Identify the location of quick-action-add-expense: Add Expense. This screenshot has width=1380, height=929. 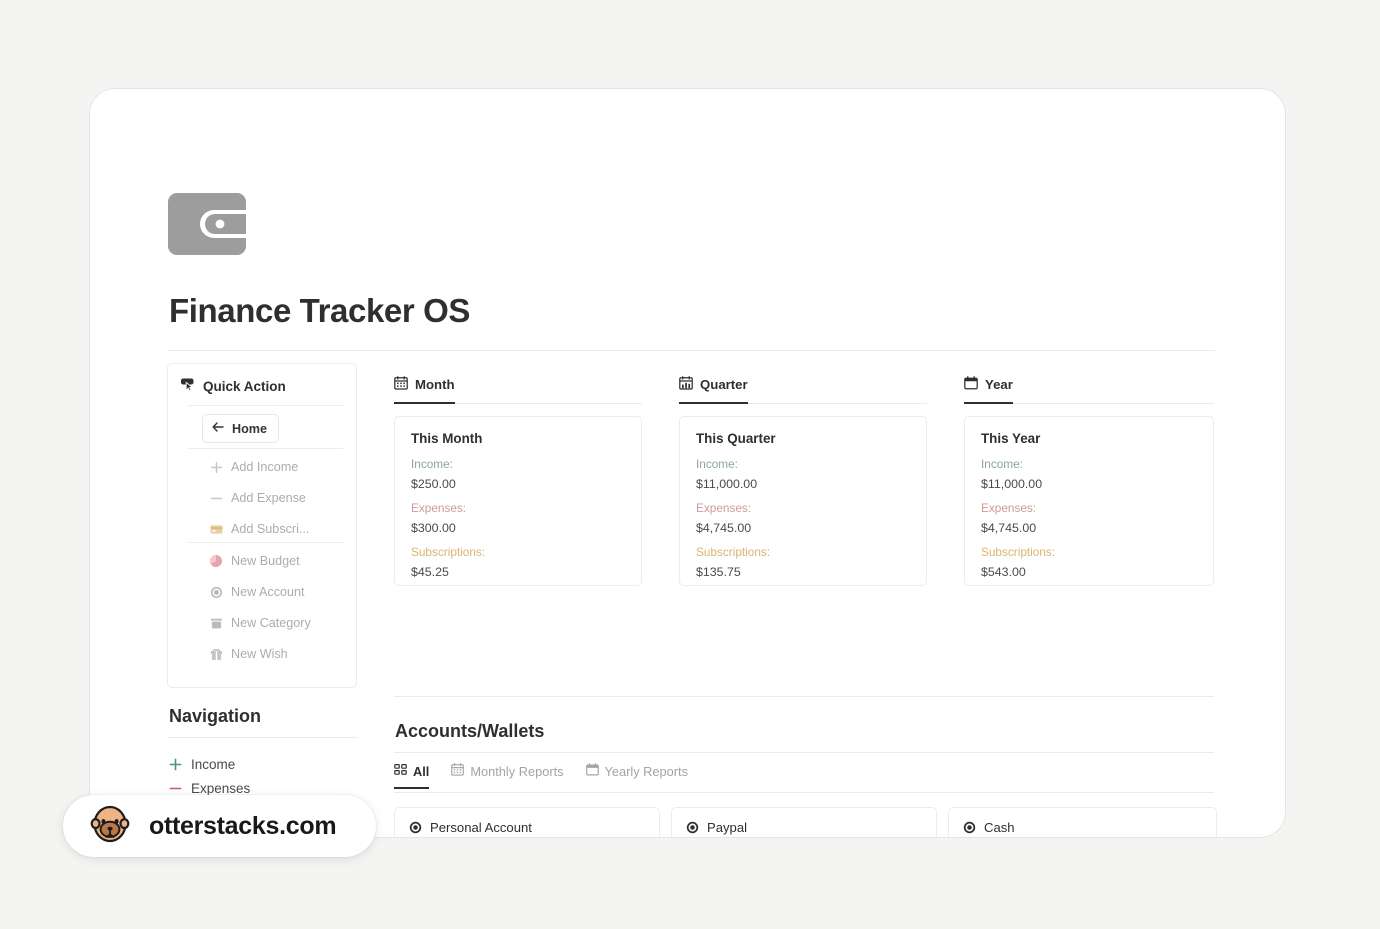
(257, 498).